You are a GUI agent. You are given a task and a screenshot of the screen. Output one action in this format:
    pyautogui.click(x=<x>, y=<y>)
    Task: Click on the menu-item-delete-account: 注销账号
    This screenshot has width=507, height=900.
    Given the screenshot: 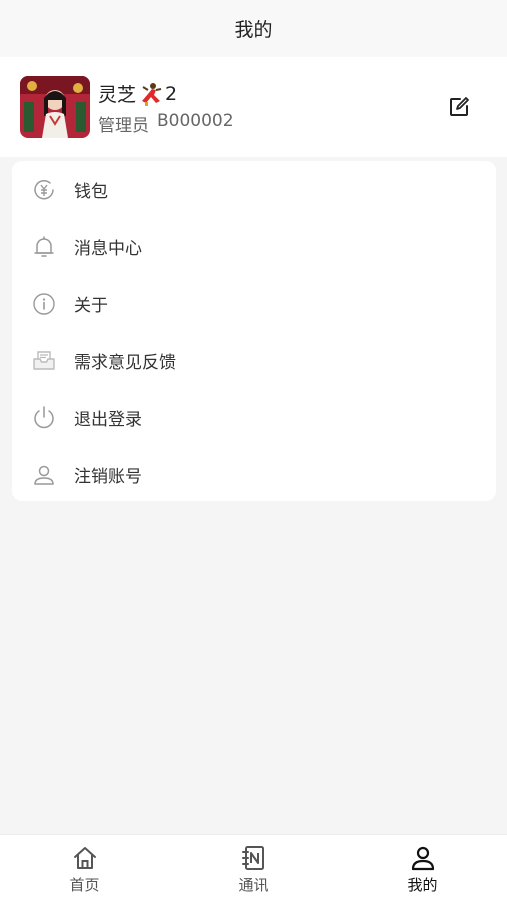 What is the action you would take?
    pyautogui.click(x=254, y=474)
    